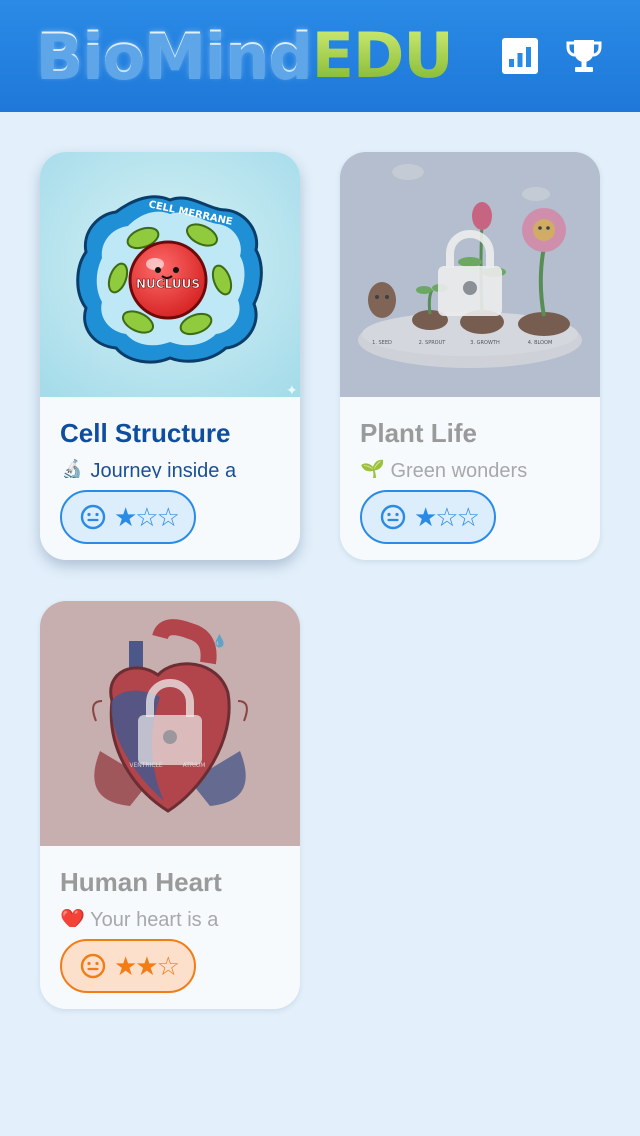 The image size is (640, 1136). I want to click on trophy-button, so click(584, 56).